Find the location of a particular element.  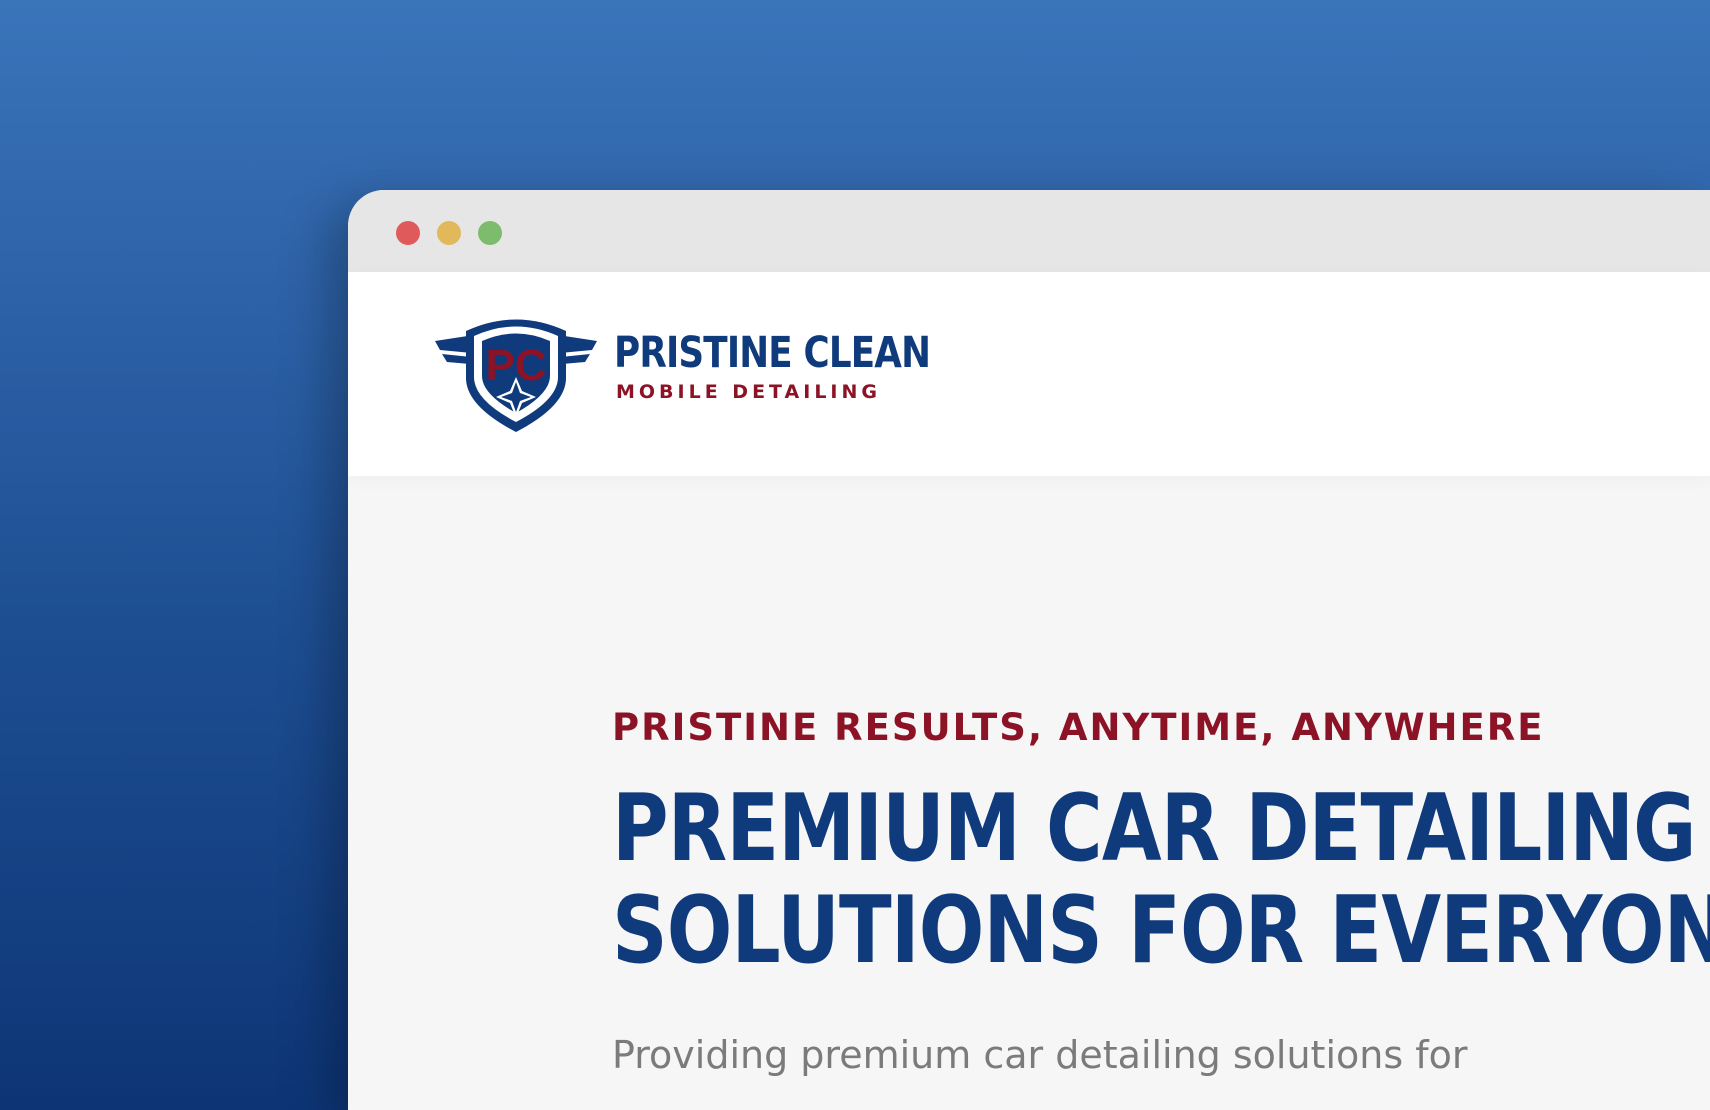

brand-name: PRISTINE CLEAN is located at coordinates (772, 353).